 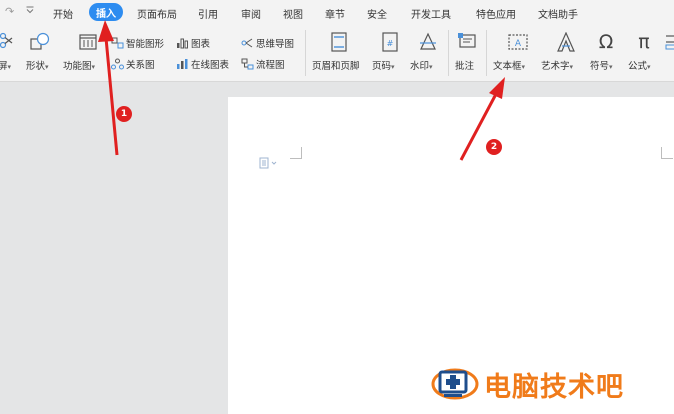 I want to click on site-watermark: 电脑技术吧, so click(x=527, y=384).